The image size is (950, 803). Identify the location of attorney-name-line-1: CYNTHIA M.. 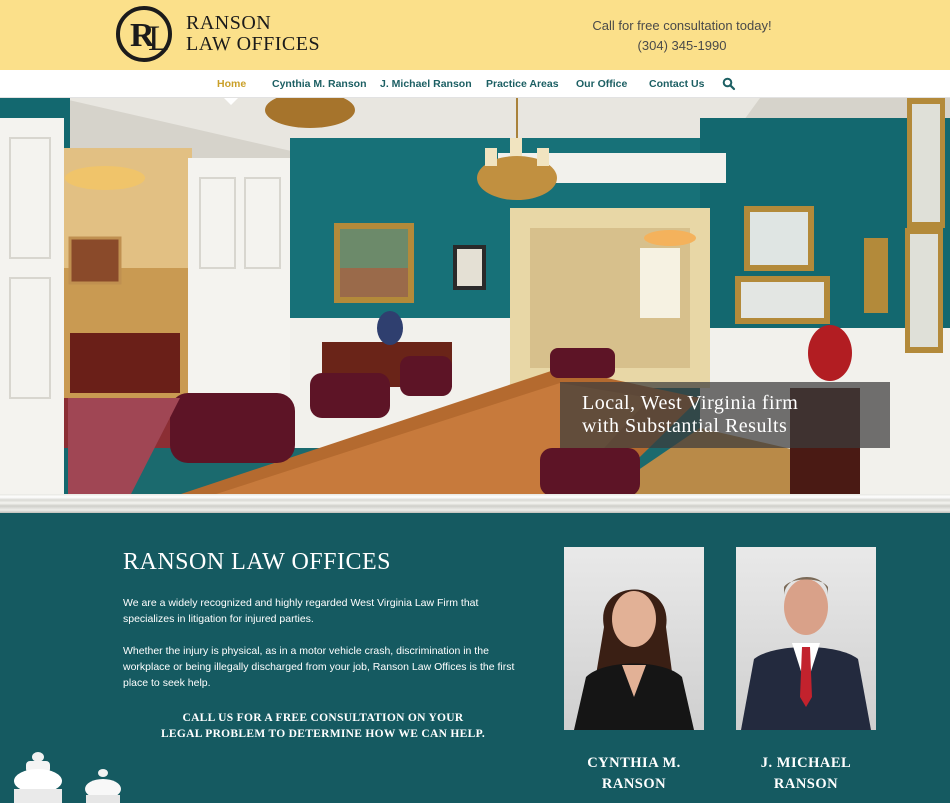
(634, 763).